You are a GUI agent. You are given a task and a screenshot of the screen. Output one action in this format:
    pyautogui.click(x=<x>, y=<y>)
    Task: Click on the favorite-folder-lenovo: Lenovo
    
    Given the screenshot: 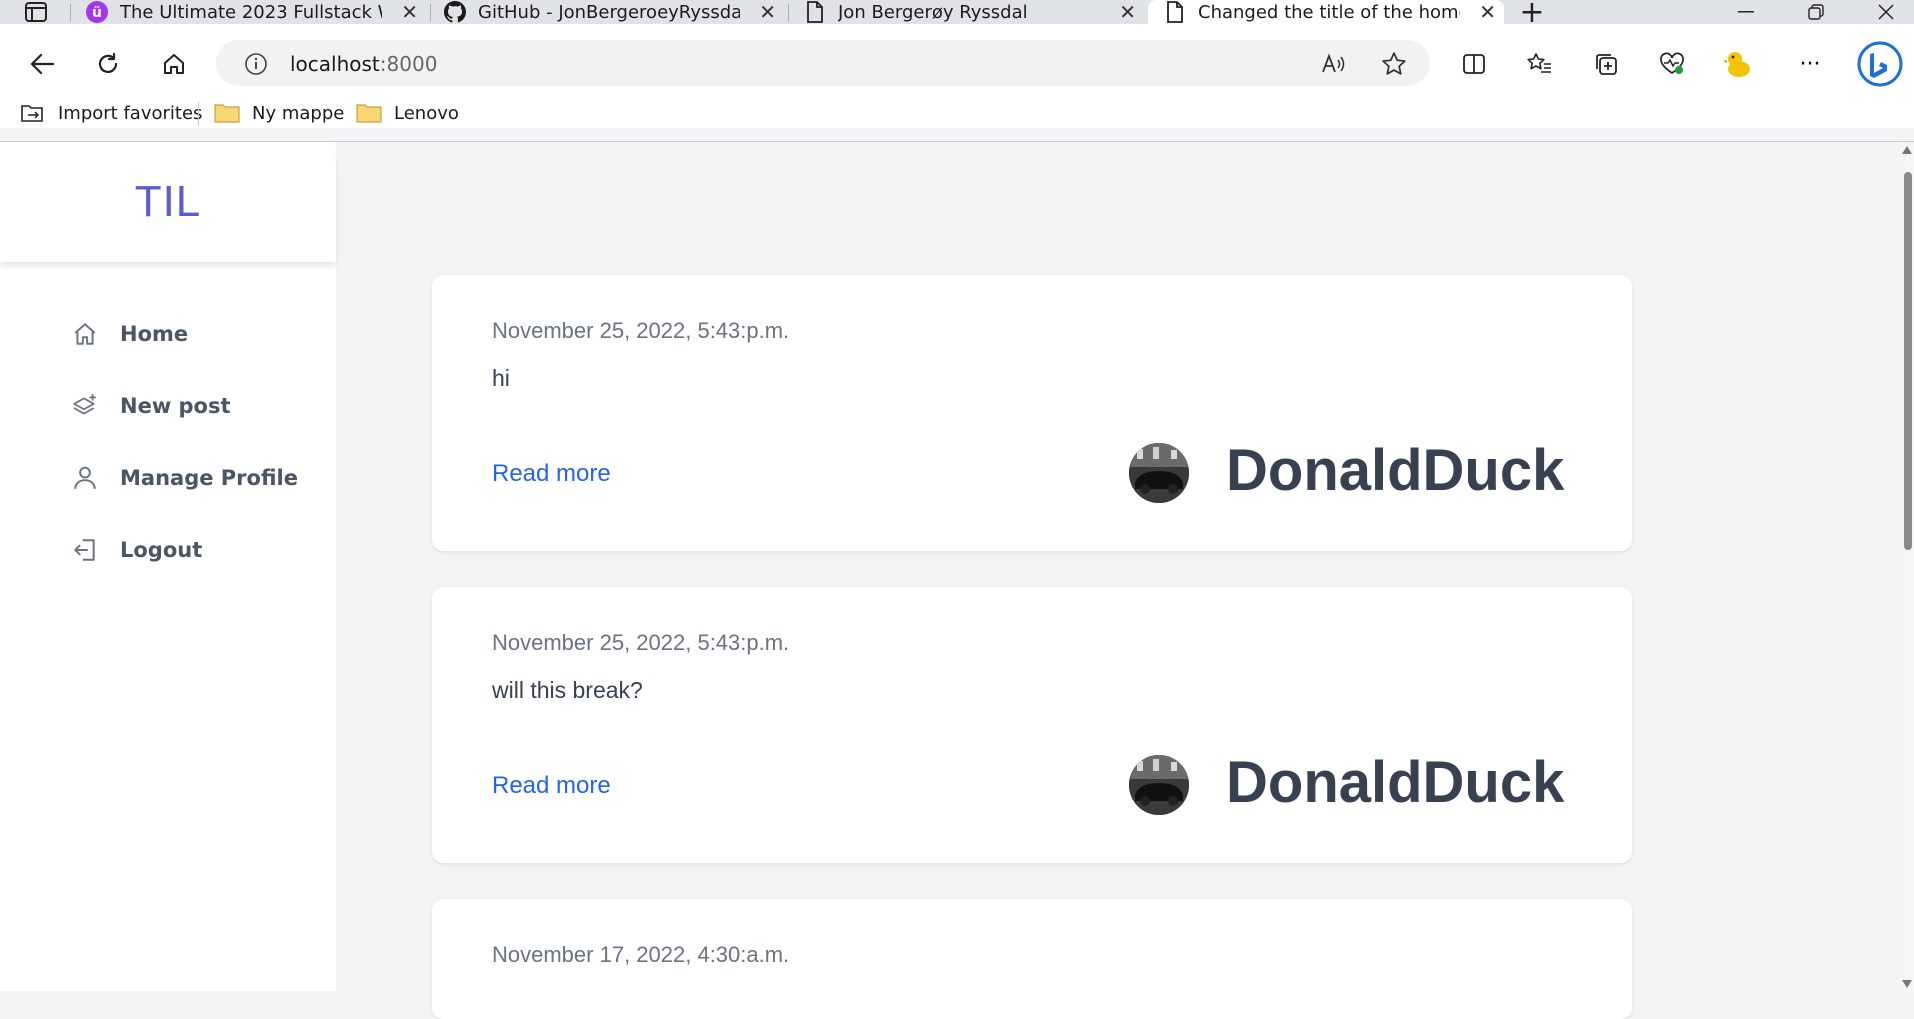 What is the action you would take?
    pyautogui.click(x=407, y=113)
    